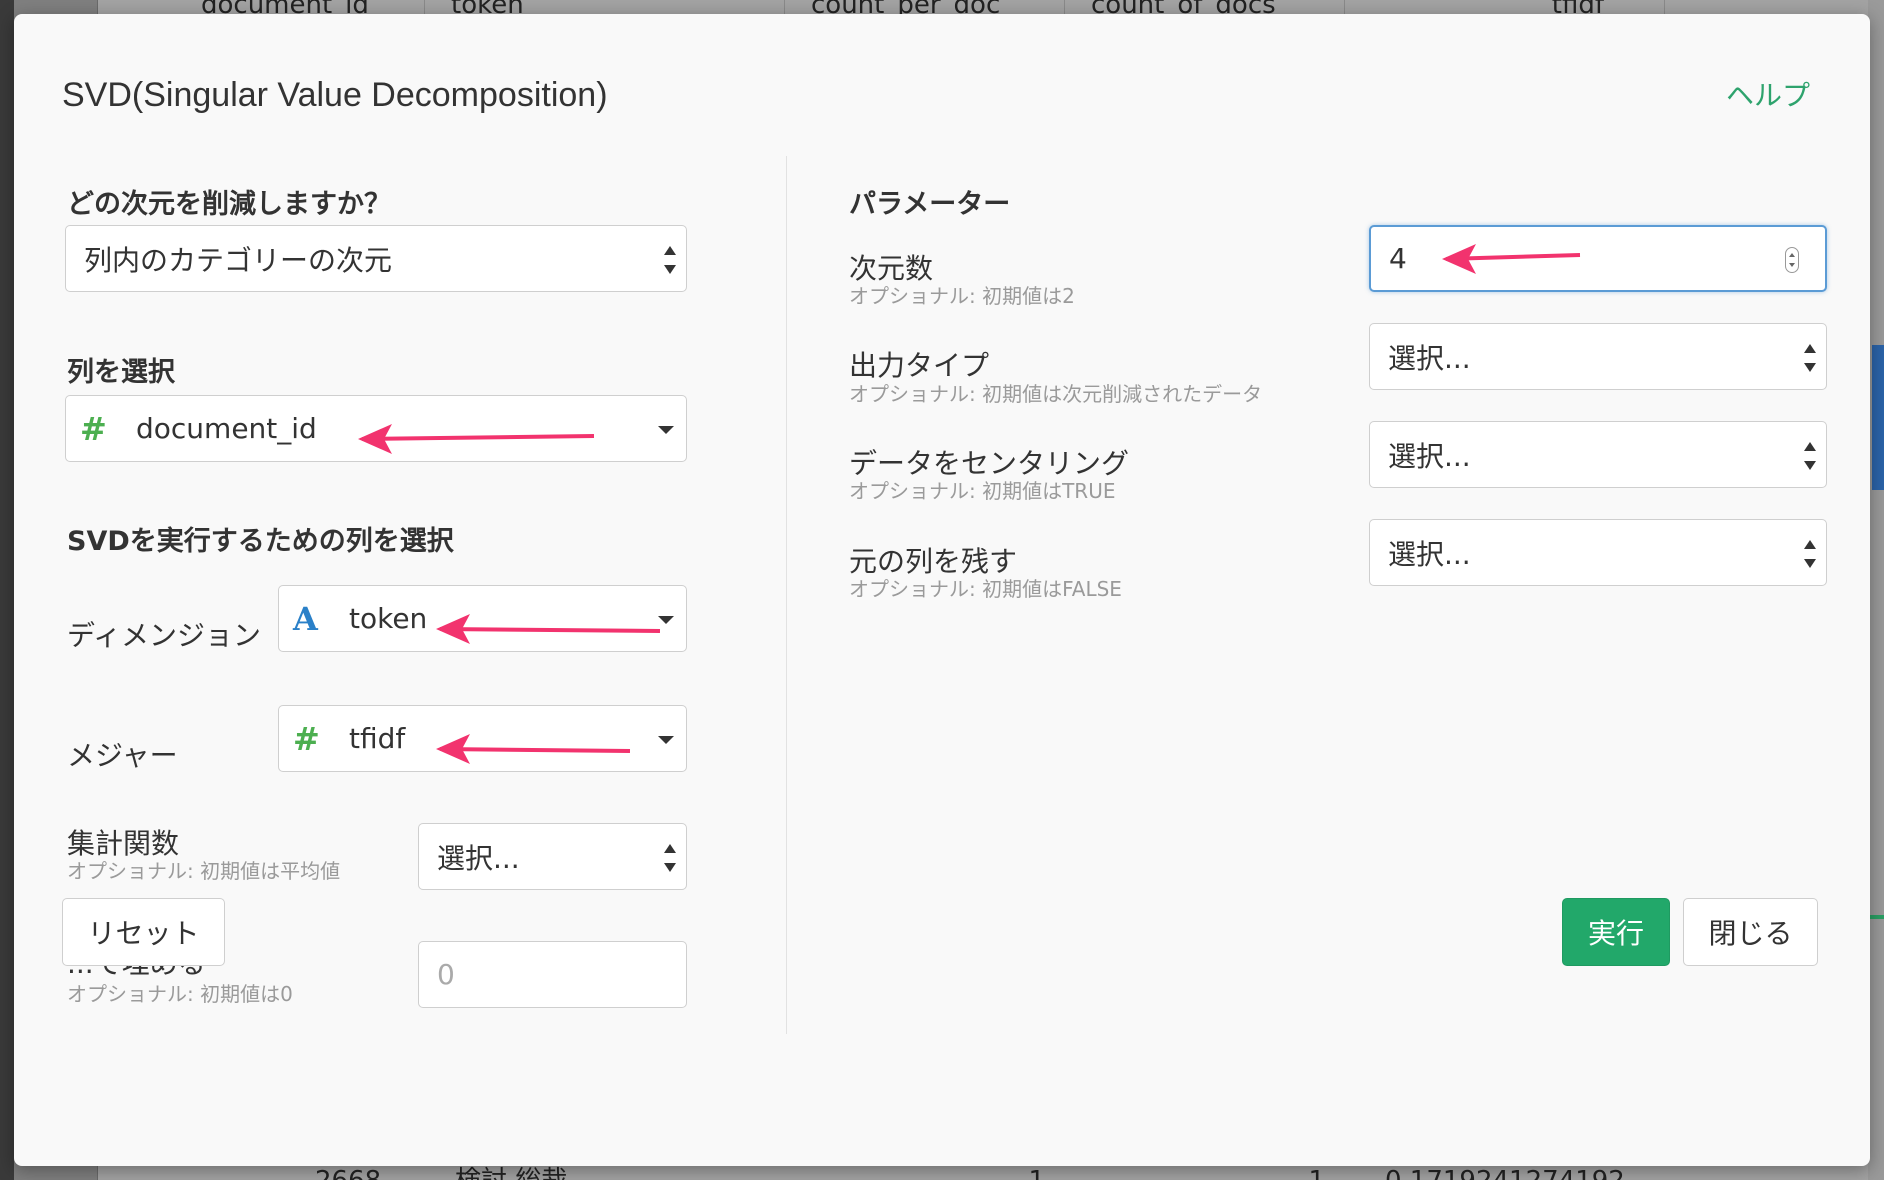 This screenshot has height=1180, width=1884. What do you see at coordinates (891, 268) in the screenshot?
I see `param-label-dimensions: 次元数` at bounding box center [891, 268].